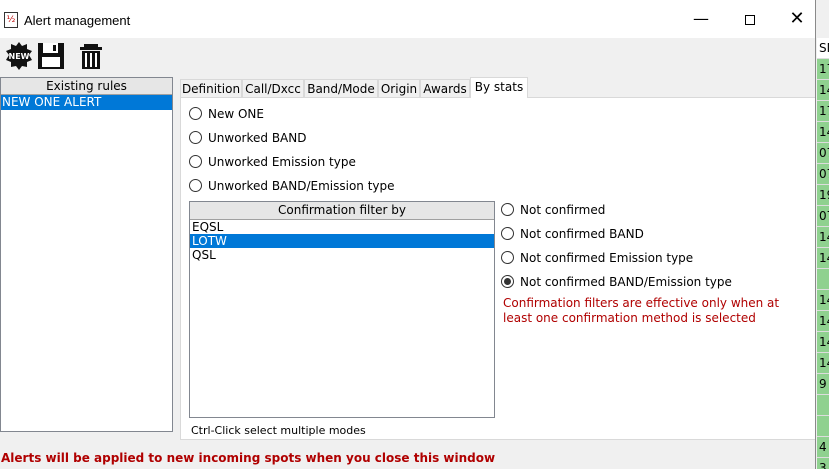 This screenshot has width=829, height=469. I want to click on radio-label: Unworked BAND, so click(257, 138).